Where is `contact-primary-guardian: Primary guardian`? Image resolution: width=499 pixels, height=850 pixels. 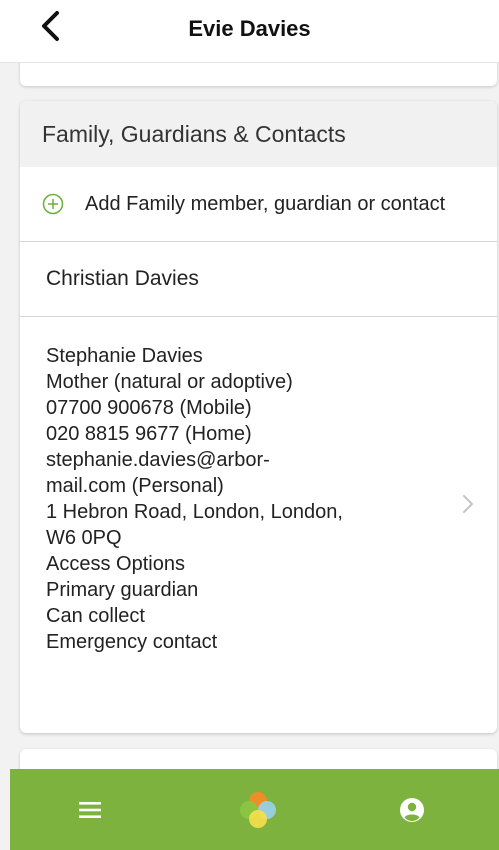
contact-primary-guardian: Primary guardian is located at coordinates (122, 590).